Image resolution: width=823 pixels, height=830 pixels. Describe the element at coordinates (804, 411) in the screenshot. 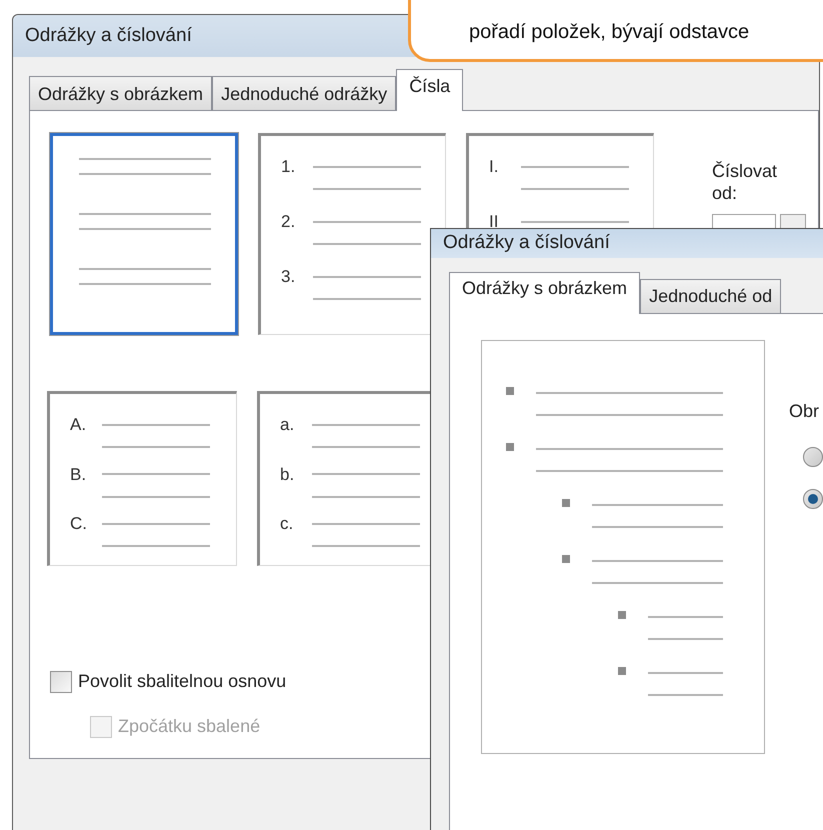

I see `section-label: Obr` at that location.